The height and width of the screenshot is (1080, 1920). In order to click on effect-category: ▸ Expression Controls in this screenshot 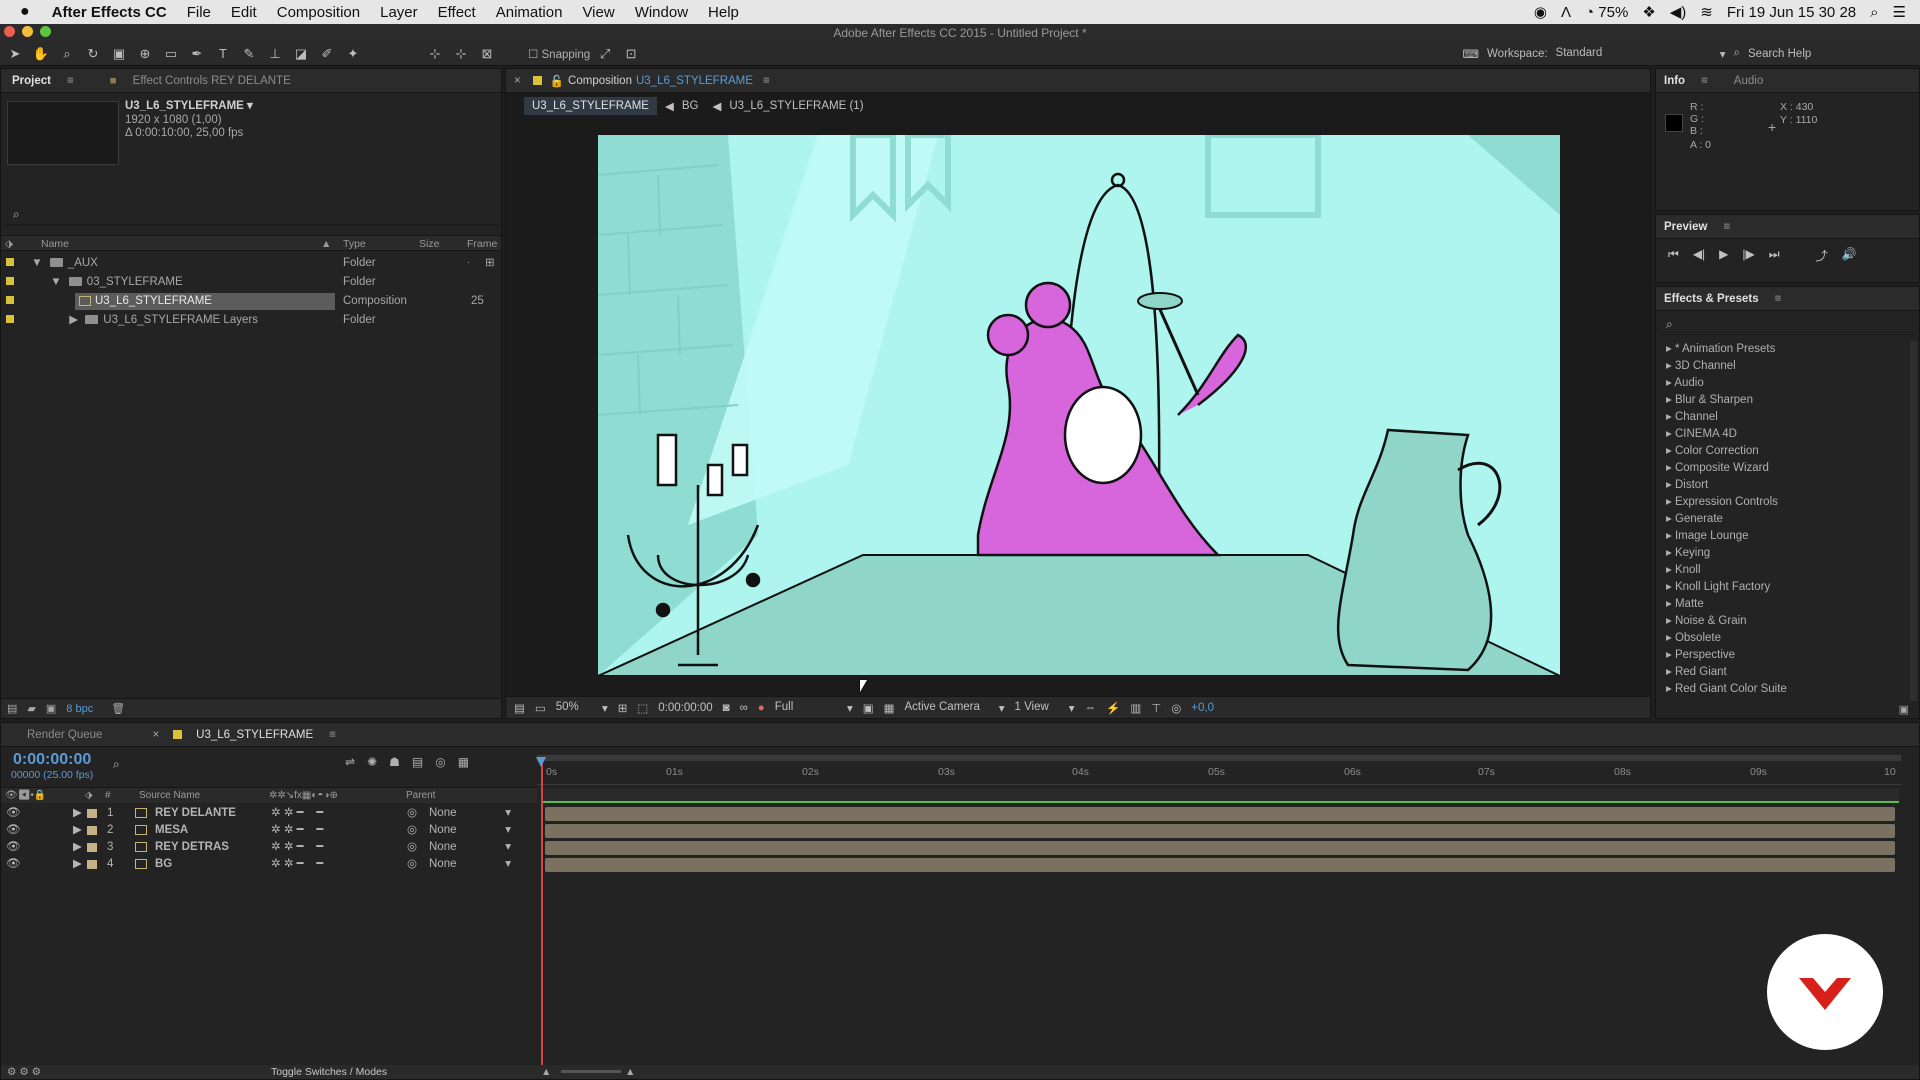, I will do `click(1780, 502)`.